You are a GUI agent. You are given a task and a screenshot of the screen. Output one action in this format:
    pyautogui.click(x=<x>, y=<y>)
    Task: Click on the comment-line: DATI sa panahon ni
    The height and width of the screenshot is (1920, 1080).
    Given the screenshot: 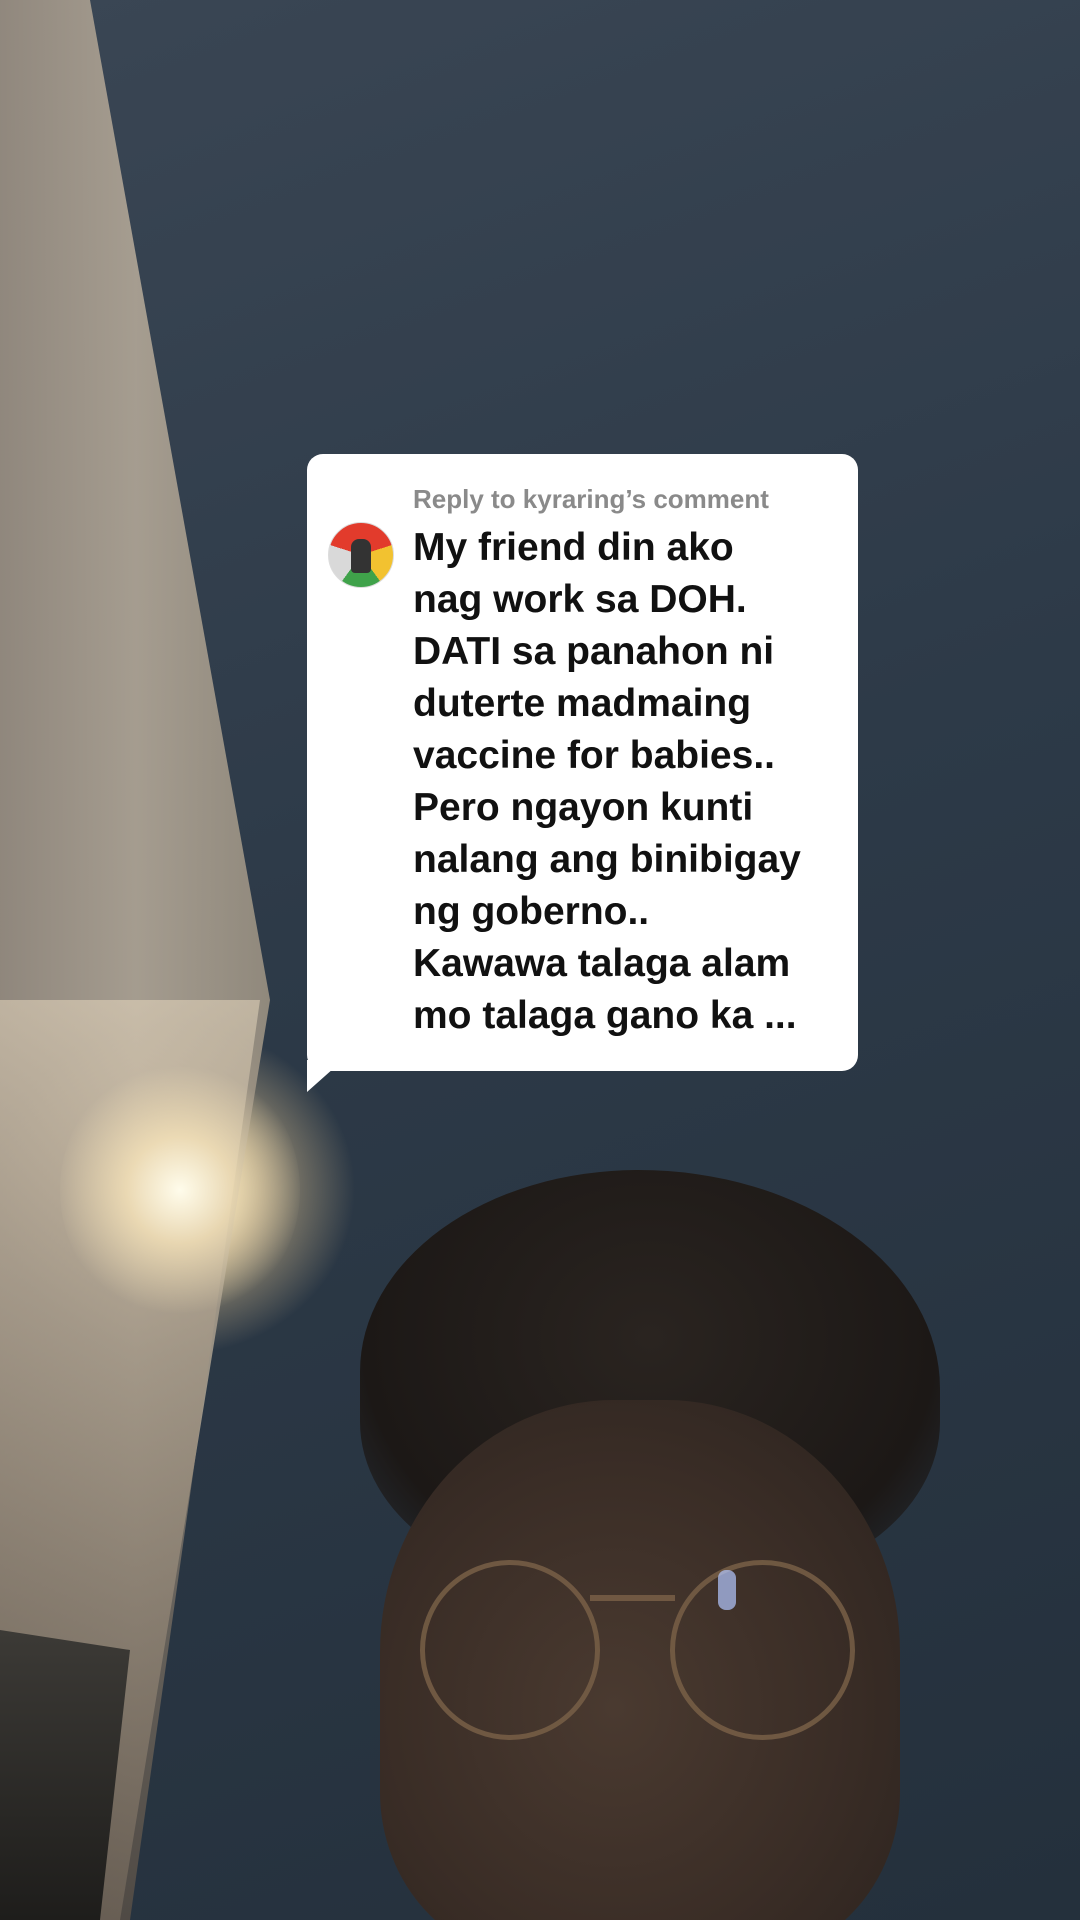 What is the action you would take?
    pyautogui.click(x=594, y=651)
    